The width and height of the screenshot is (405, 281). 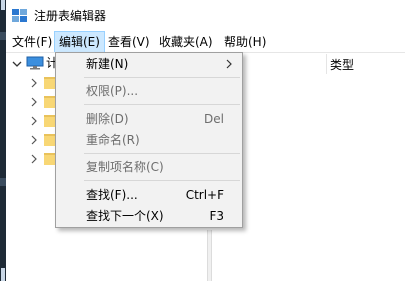 What do you see at coordinates (149, 119) in the screenshot?
I see `menu-item-delete: 删除(D) Del` at bounding box center [149, 119].